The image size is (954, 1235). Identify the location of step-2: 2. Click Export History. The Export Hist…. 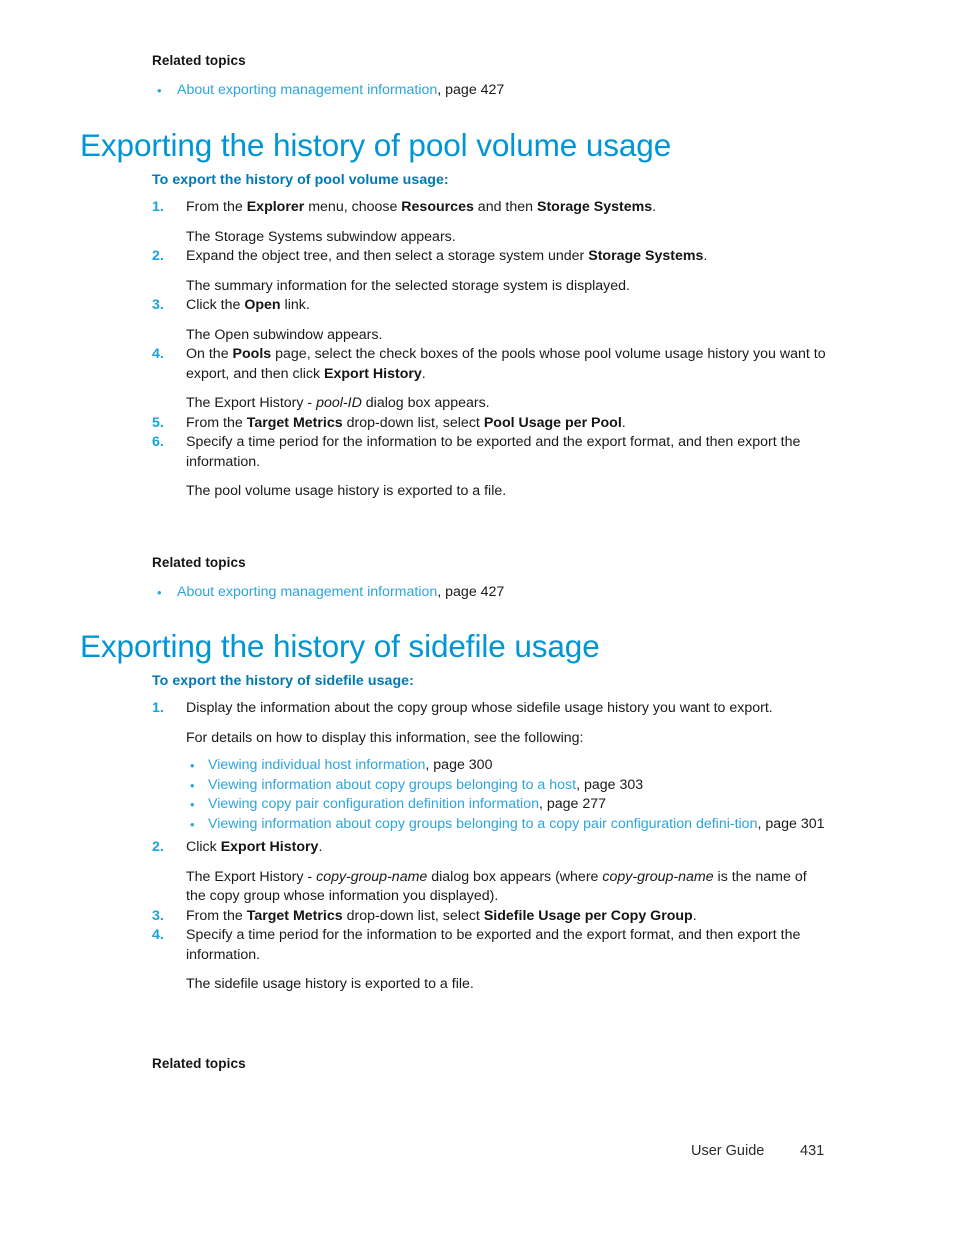
(490, 872).